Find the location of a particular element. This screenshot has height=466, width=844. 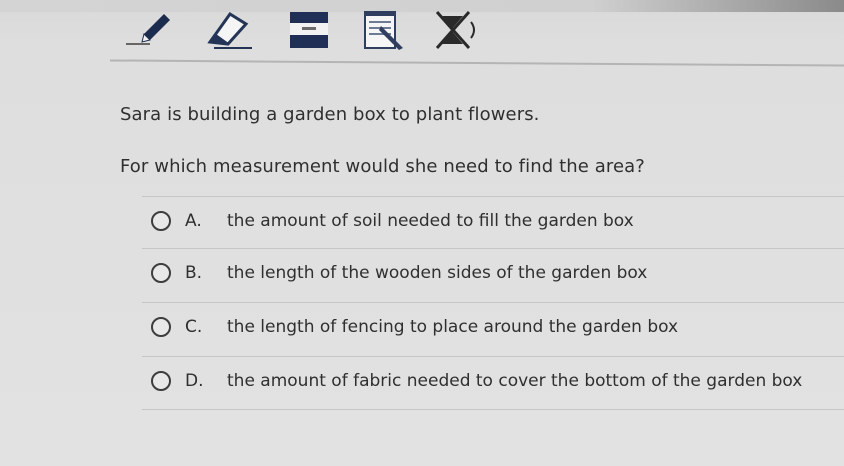

notepad-tool-button is located at coordinates (383, 30).